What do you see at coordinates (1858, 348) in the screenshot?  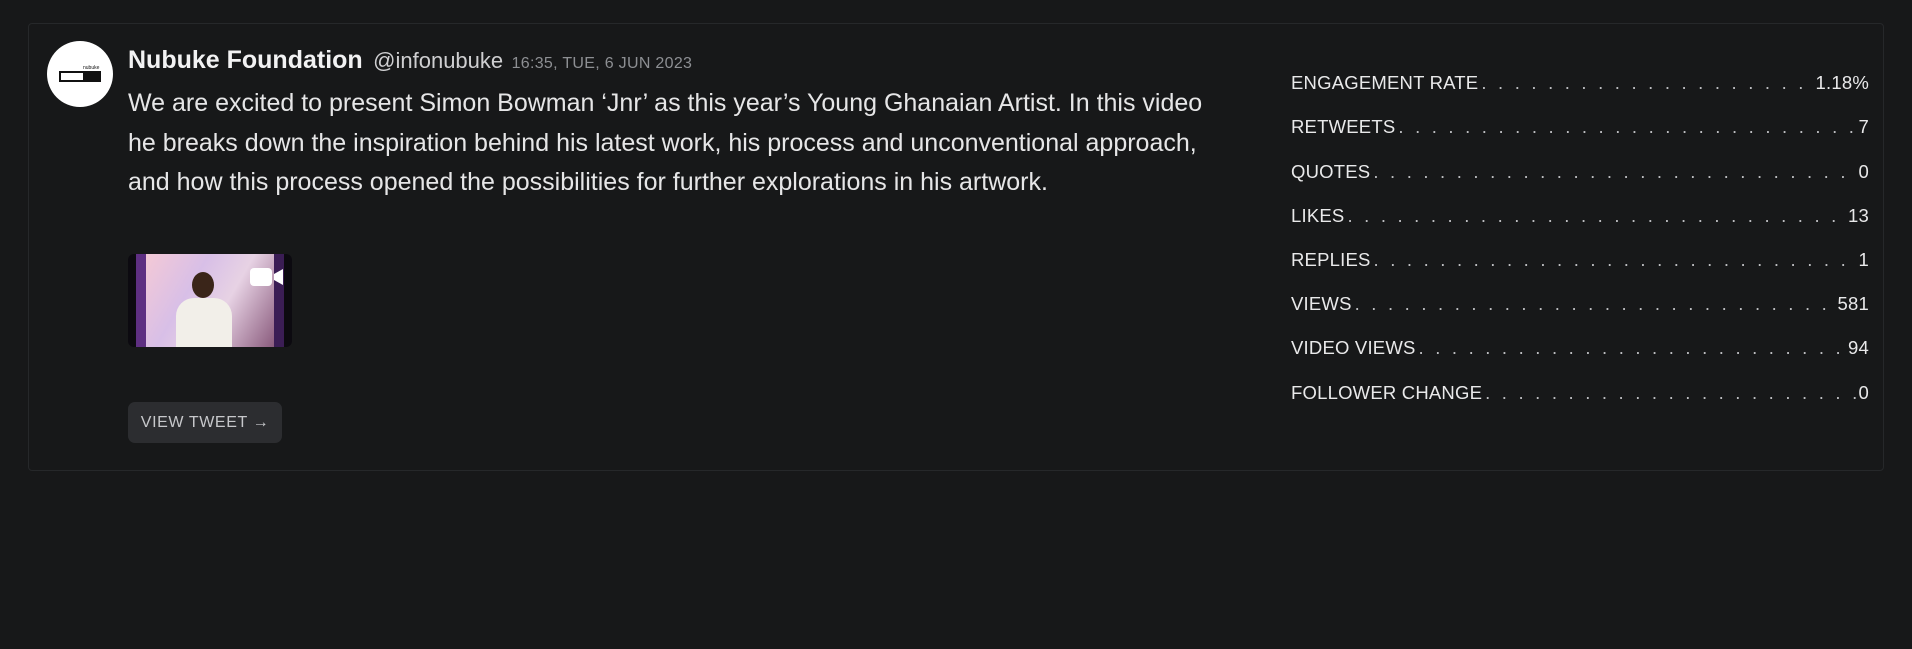 I see `stat-value: 94` at bounding box center [1858, 348].